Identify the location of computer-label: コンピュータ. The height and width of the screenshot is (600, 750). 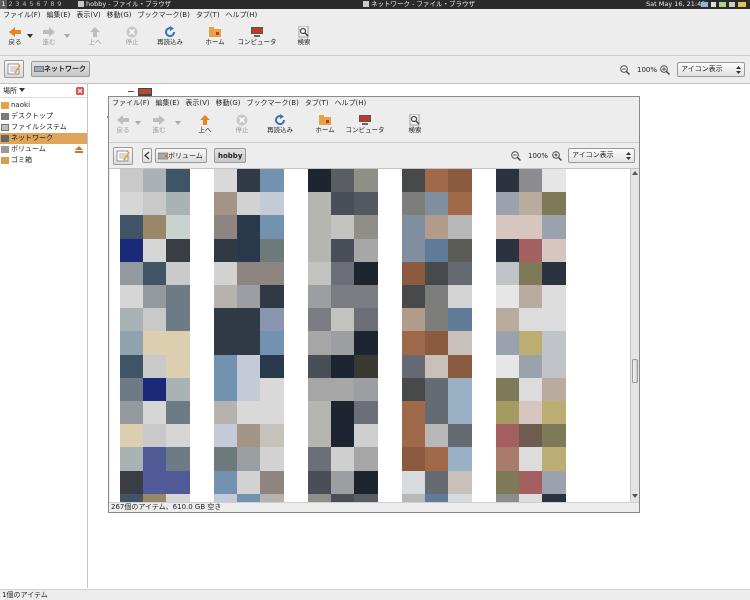
(365, 130).